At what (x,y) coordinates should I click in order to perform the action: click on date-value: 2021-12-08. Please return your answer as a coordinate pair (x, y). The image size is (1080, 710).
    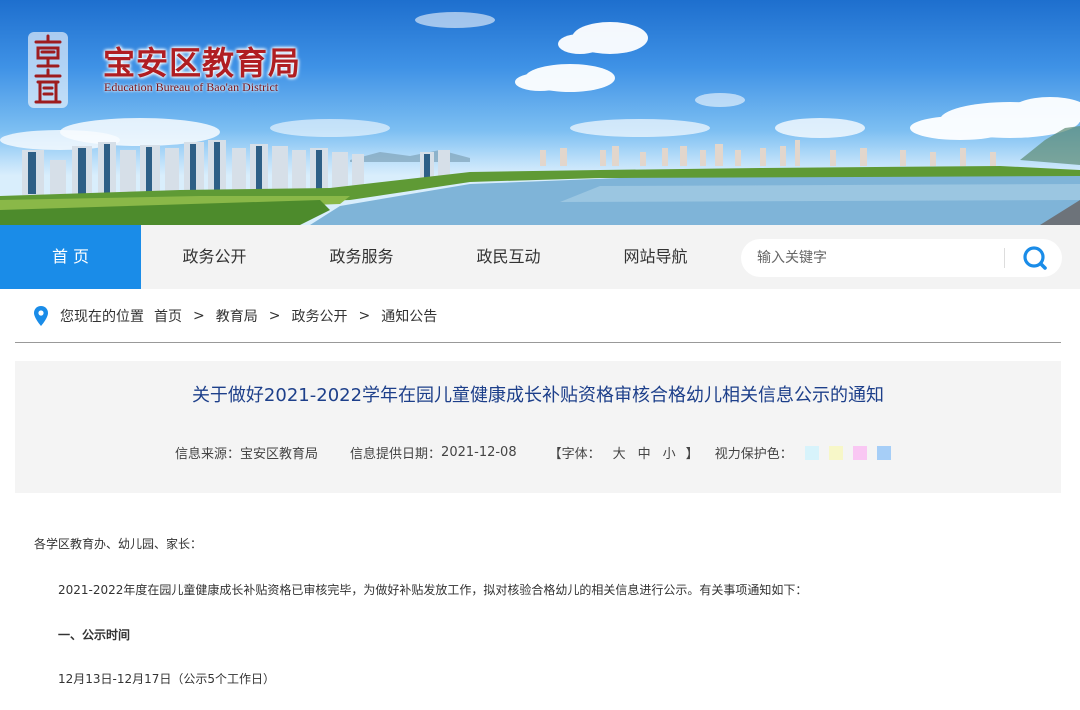
    Looking at the image, I should click on (479, 452).